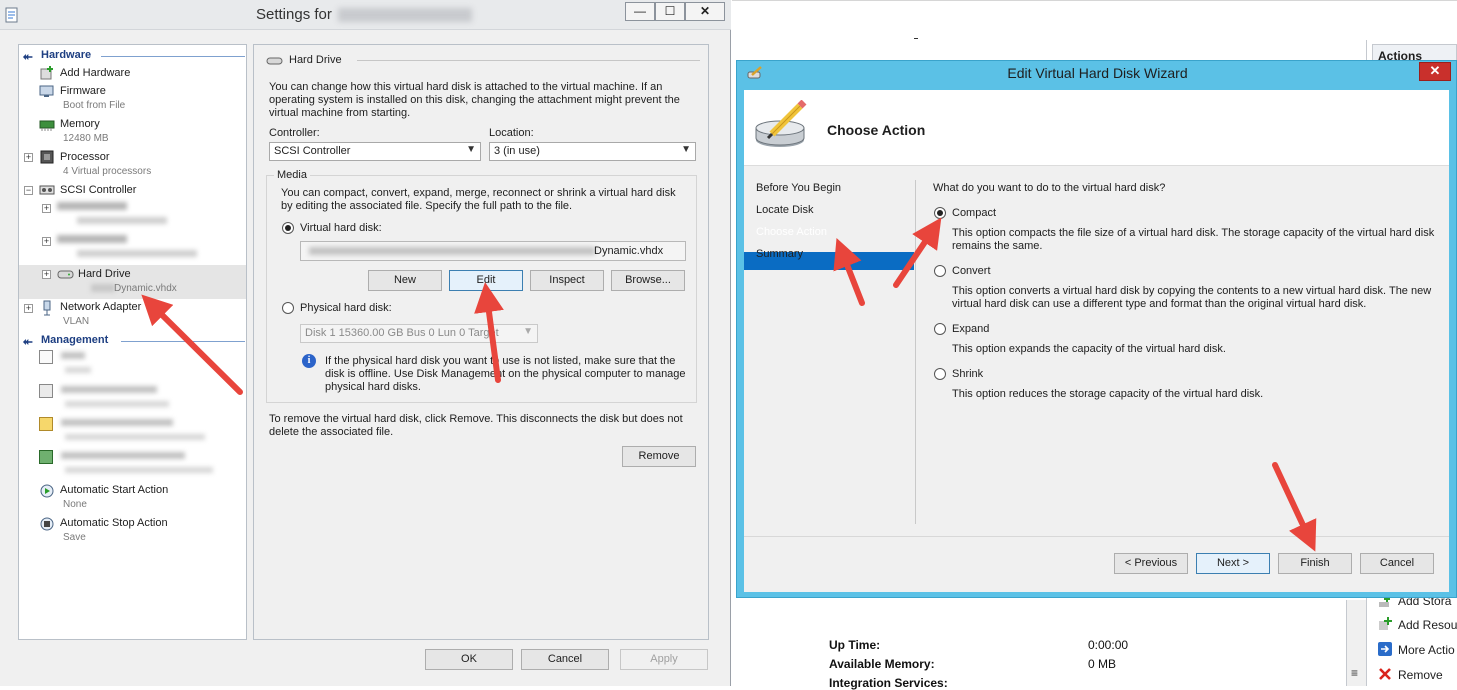 The image size is (1457, 690). I want to click on collapse-hardware-icon: ⯬, so click(28, 56).